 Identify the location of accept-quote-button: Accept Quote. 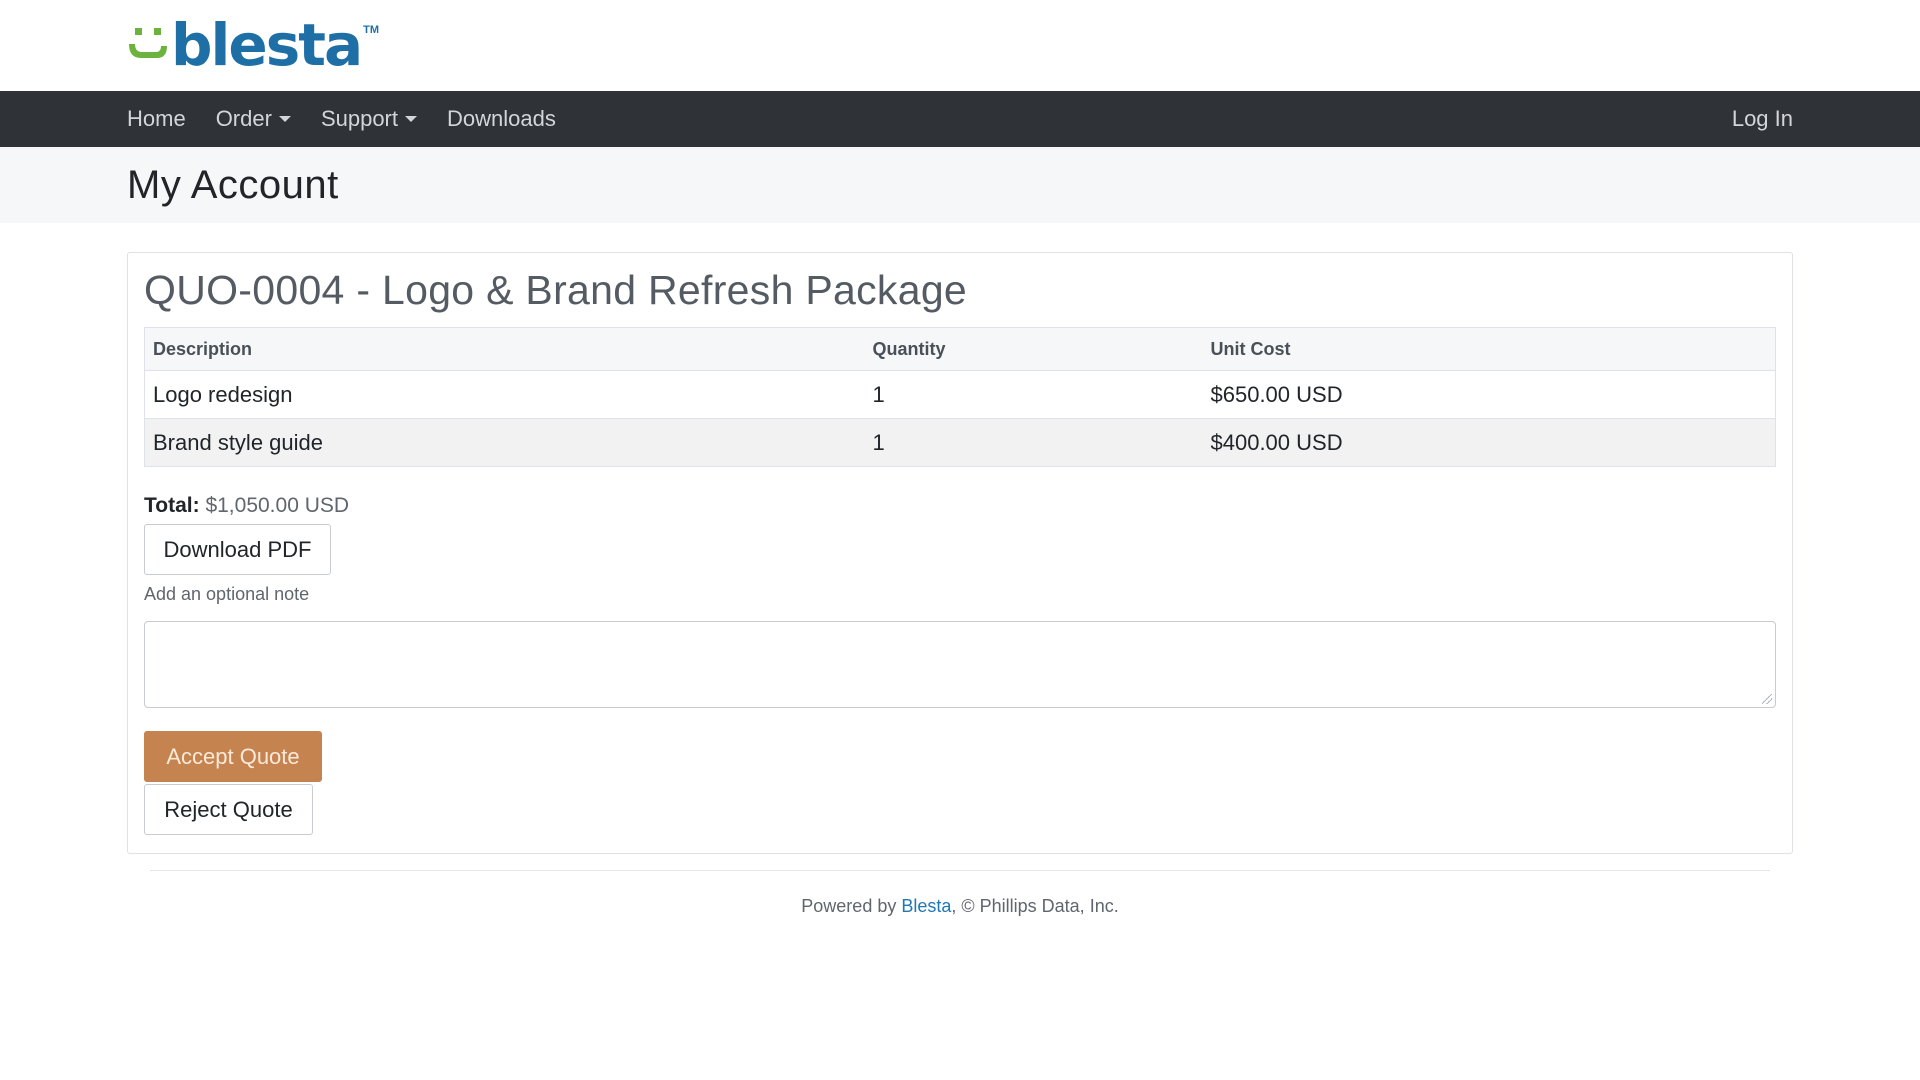
(233, 756).